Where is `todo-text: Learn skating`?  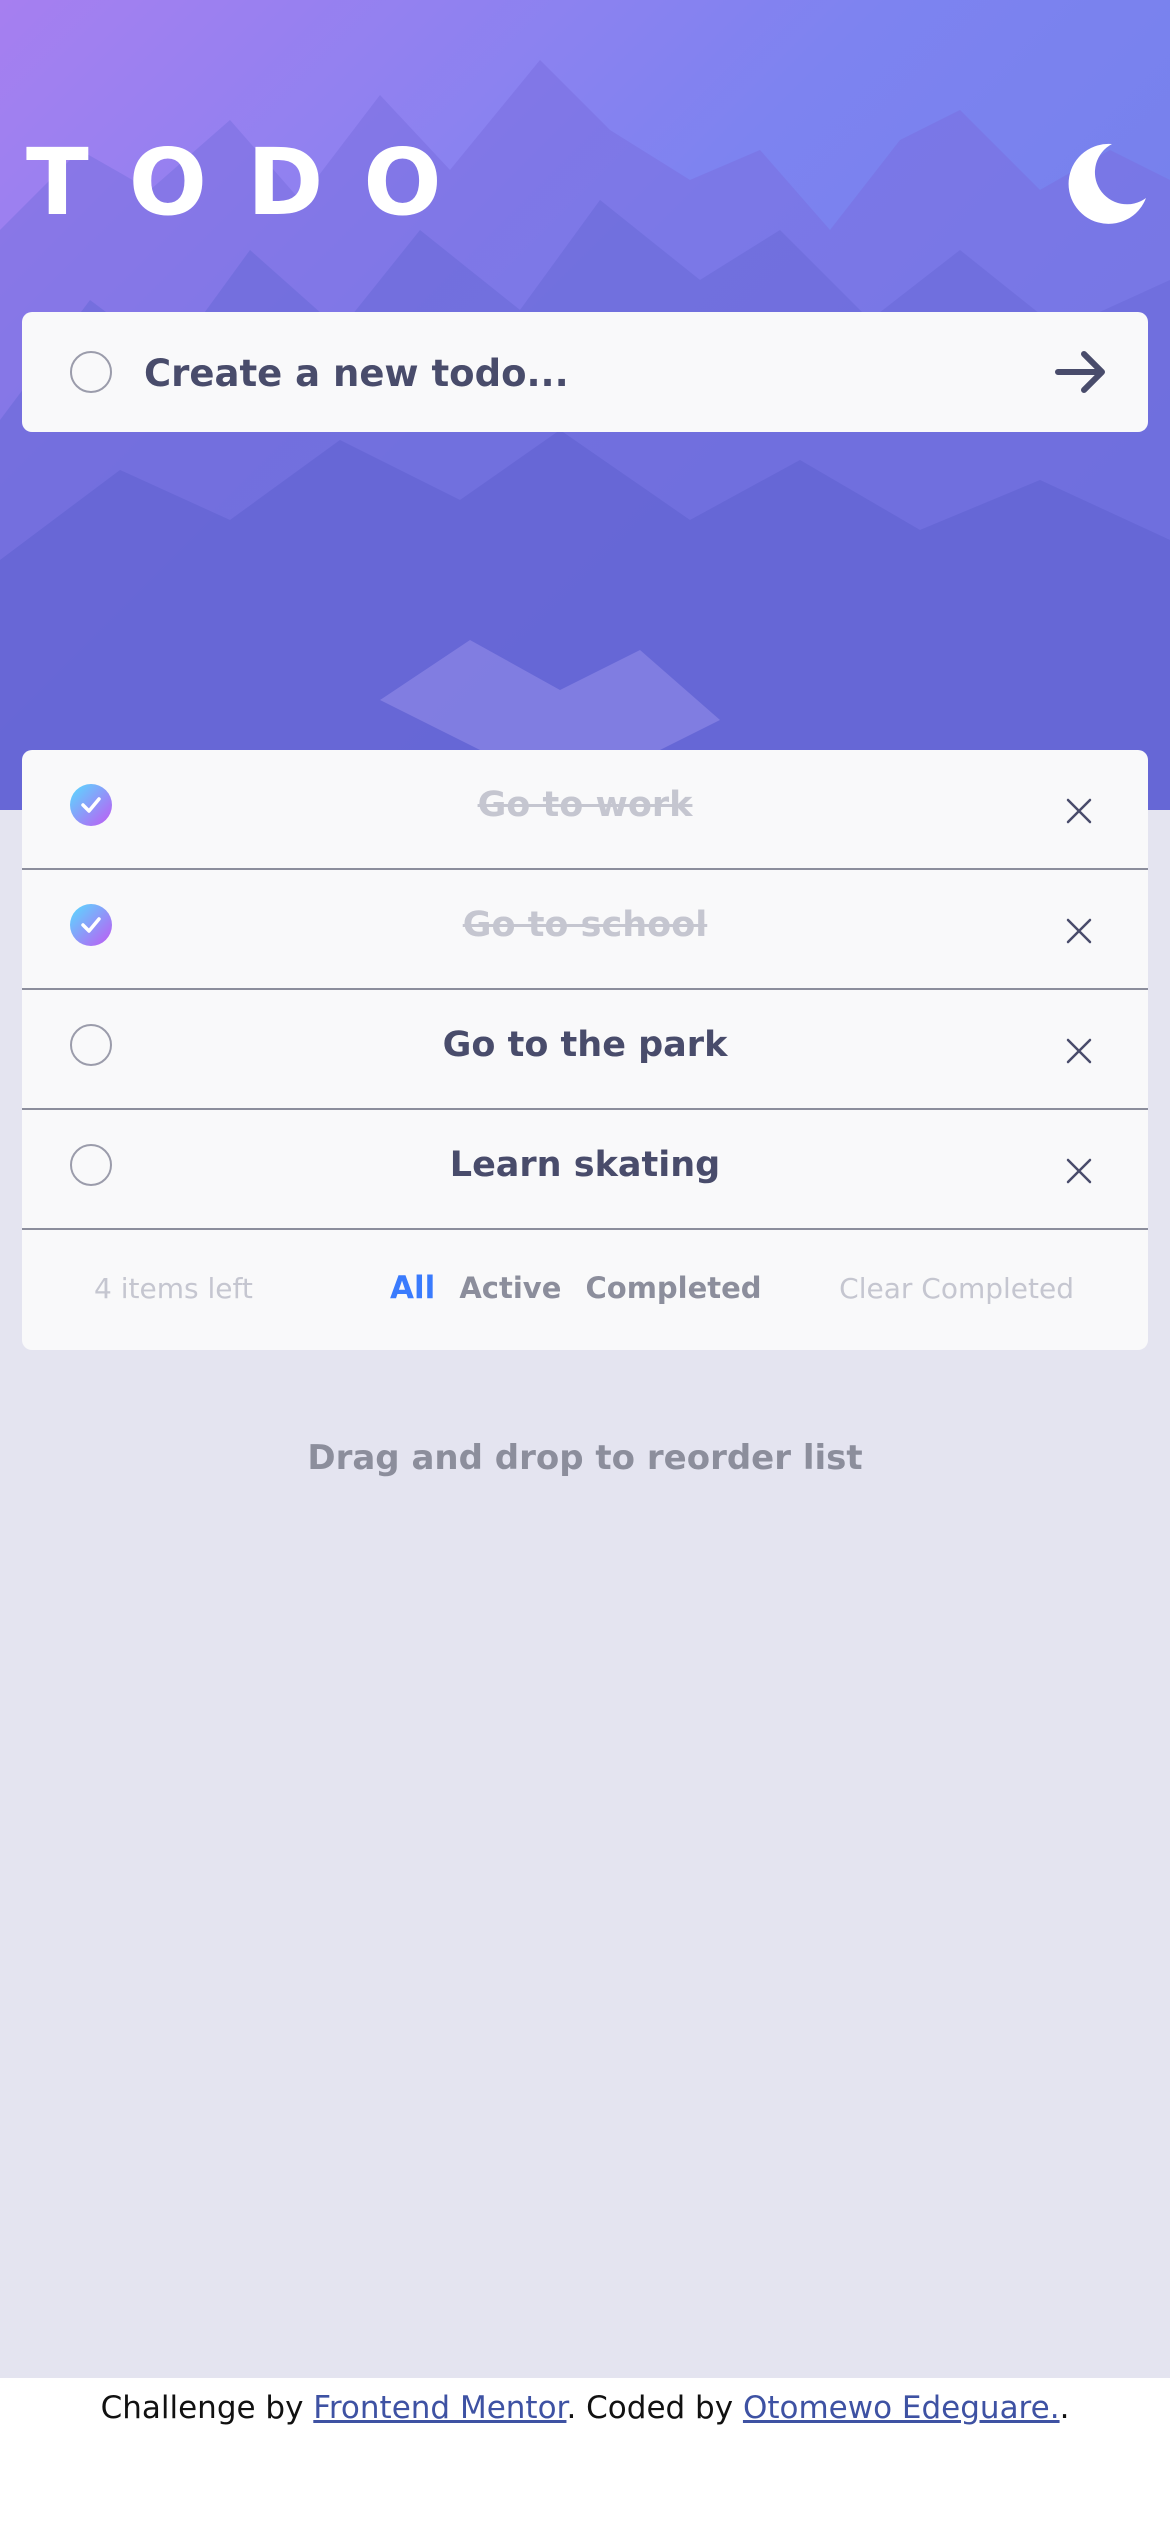
todo-text: Learn skating is located at coordinates (585, 1165).